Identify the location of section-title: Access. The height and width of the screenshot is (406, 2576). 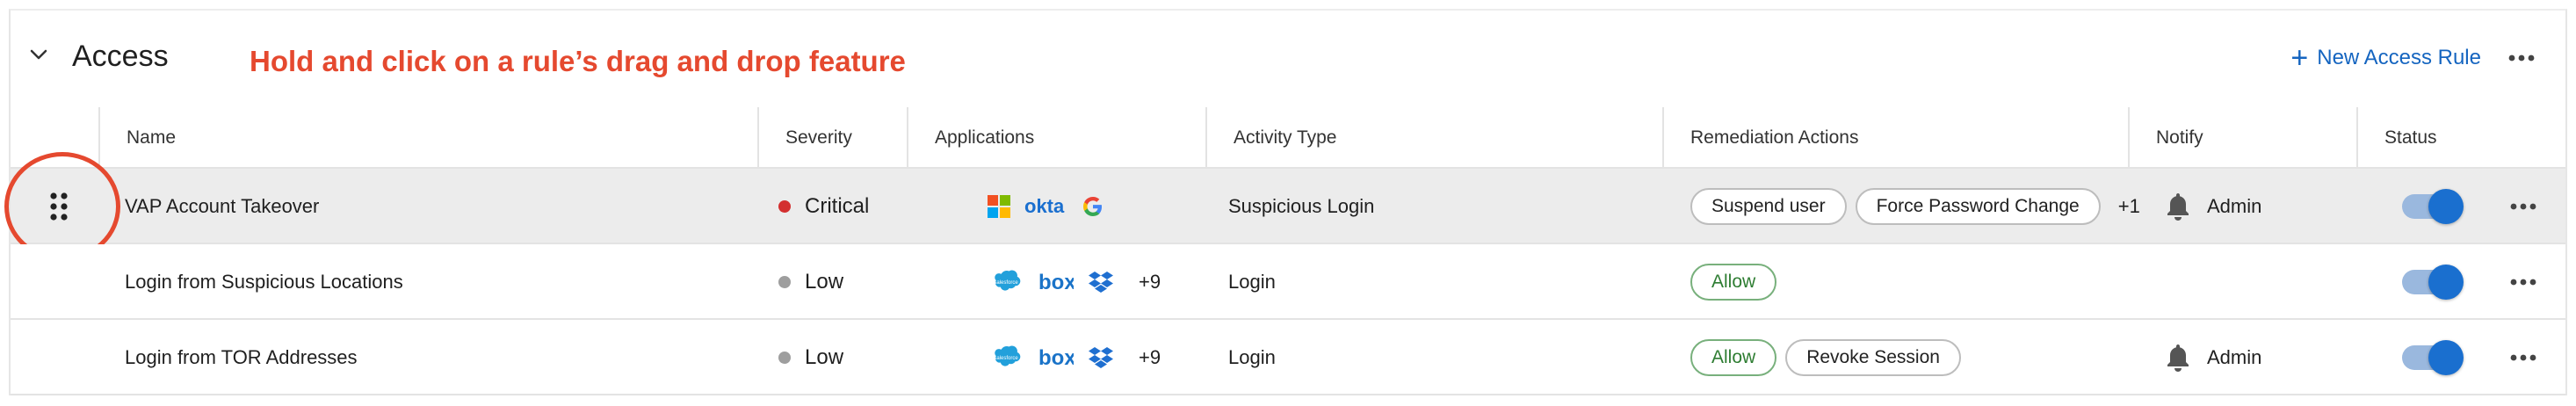
(120, 57).